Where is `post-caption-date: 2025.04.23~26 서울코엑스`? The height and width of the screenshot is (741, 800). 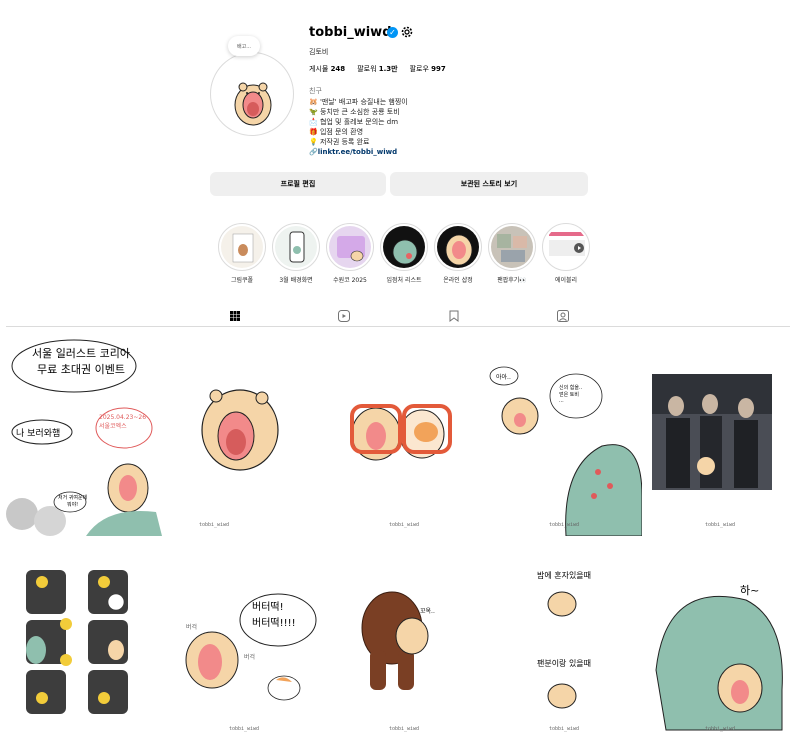 post-caption-date: 2025.04.23~26 서울코엑스 is located at coordinates (123, 422).